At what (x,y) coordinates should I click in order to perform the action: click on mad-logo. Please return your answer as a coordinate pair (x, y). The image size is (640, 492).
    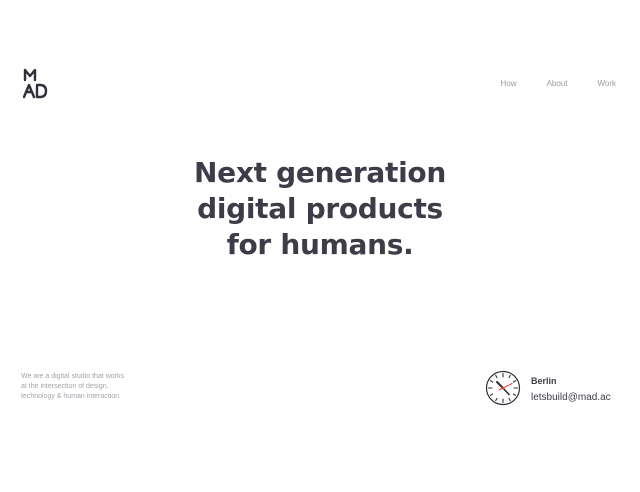
    Looking at the image, I should click on (36, 83).